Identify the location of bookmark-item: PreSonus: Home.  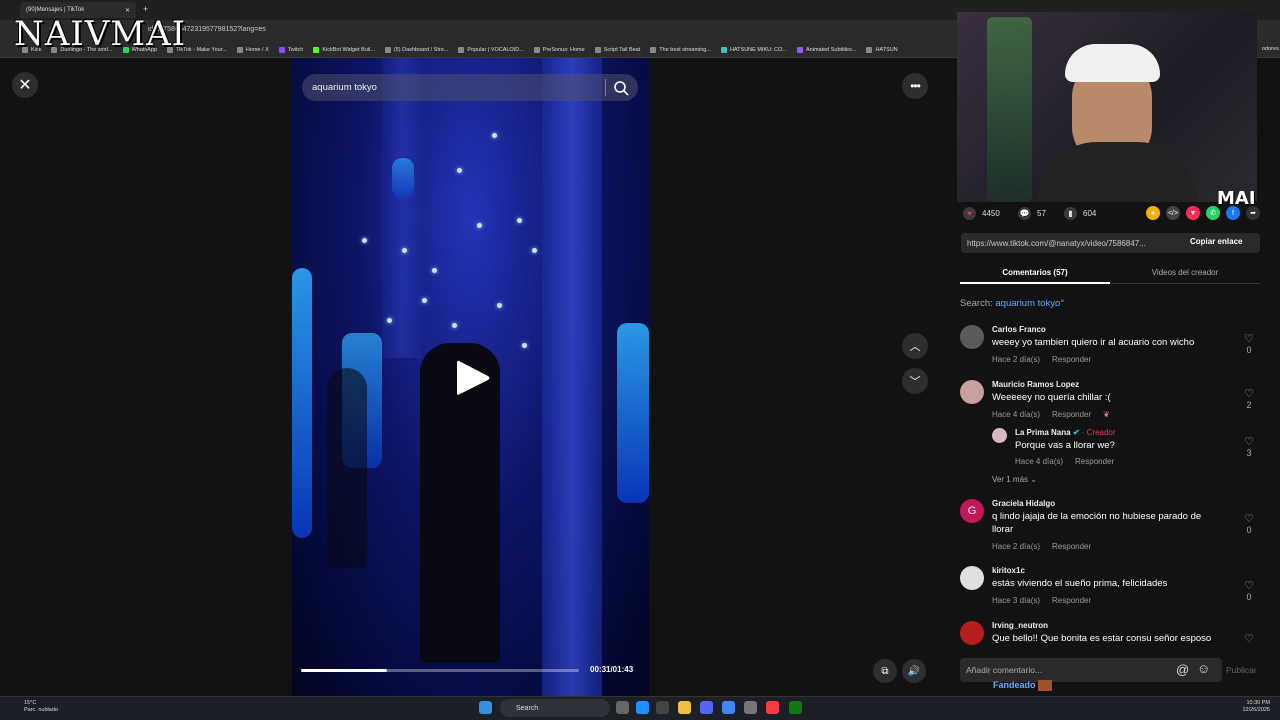
(559, 49).